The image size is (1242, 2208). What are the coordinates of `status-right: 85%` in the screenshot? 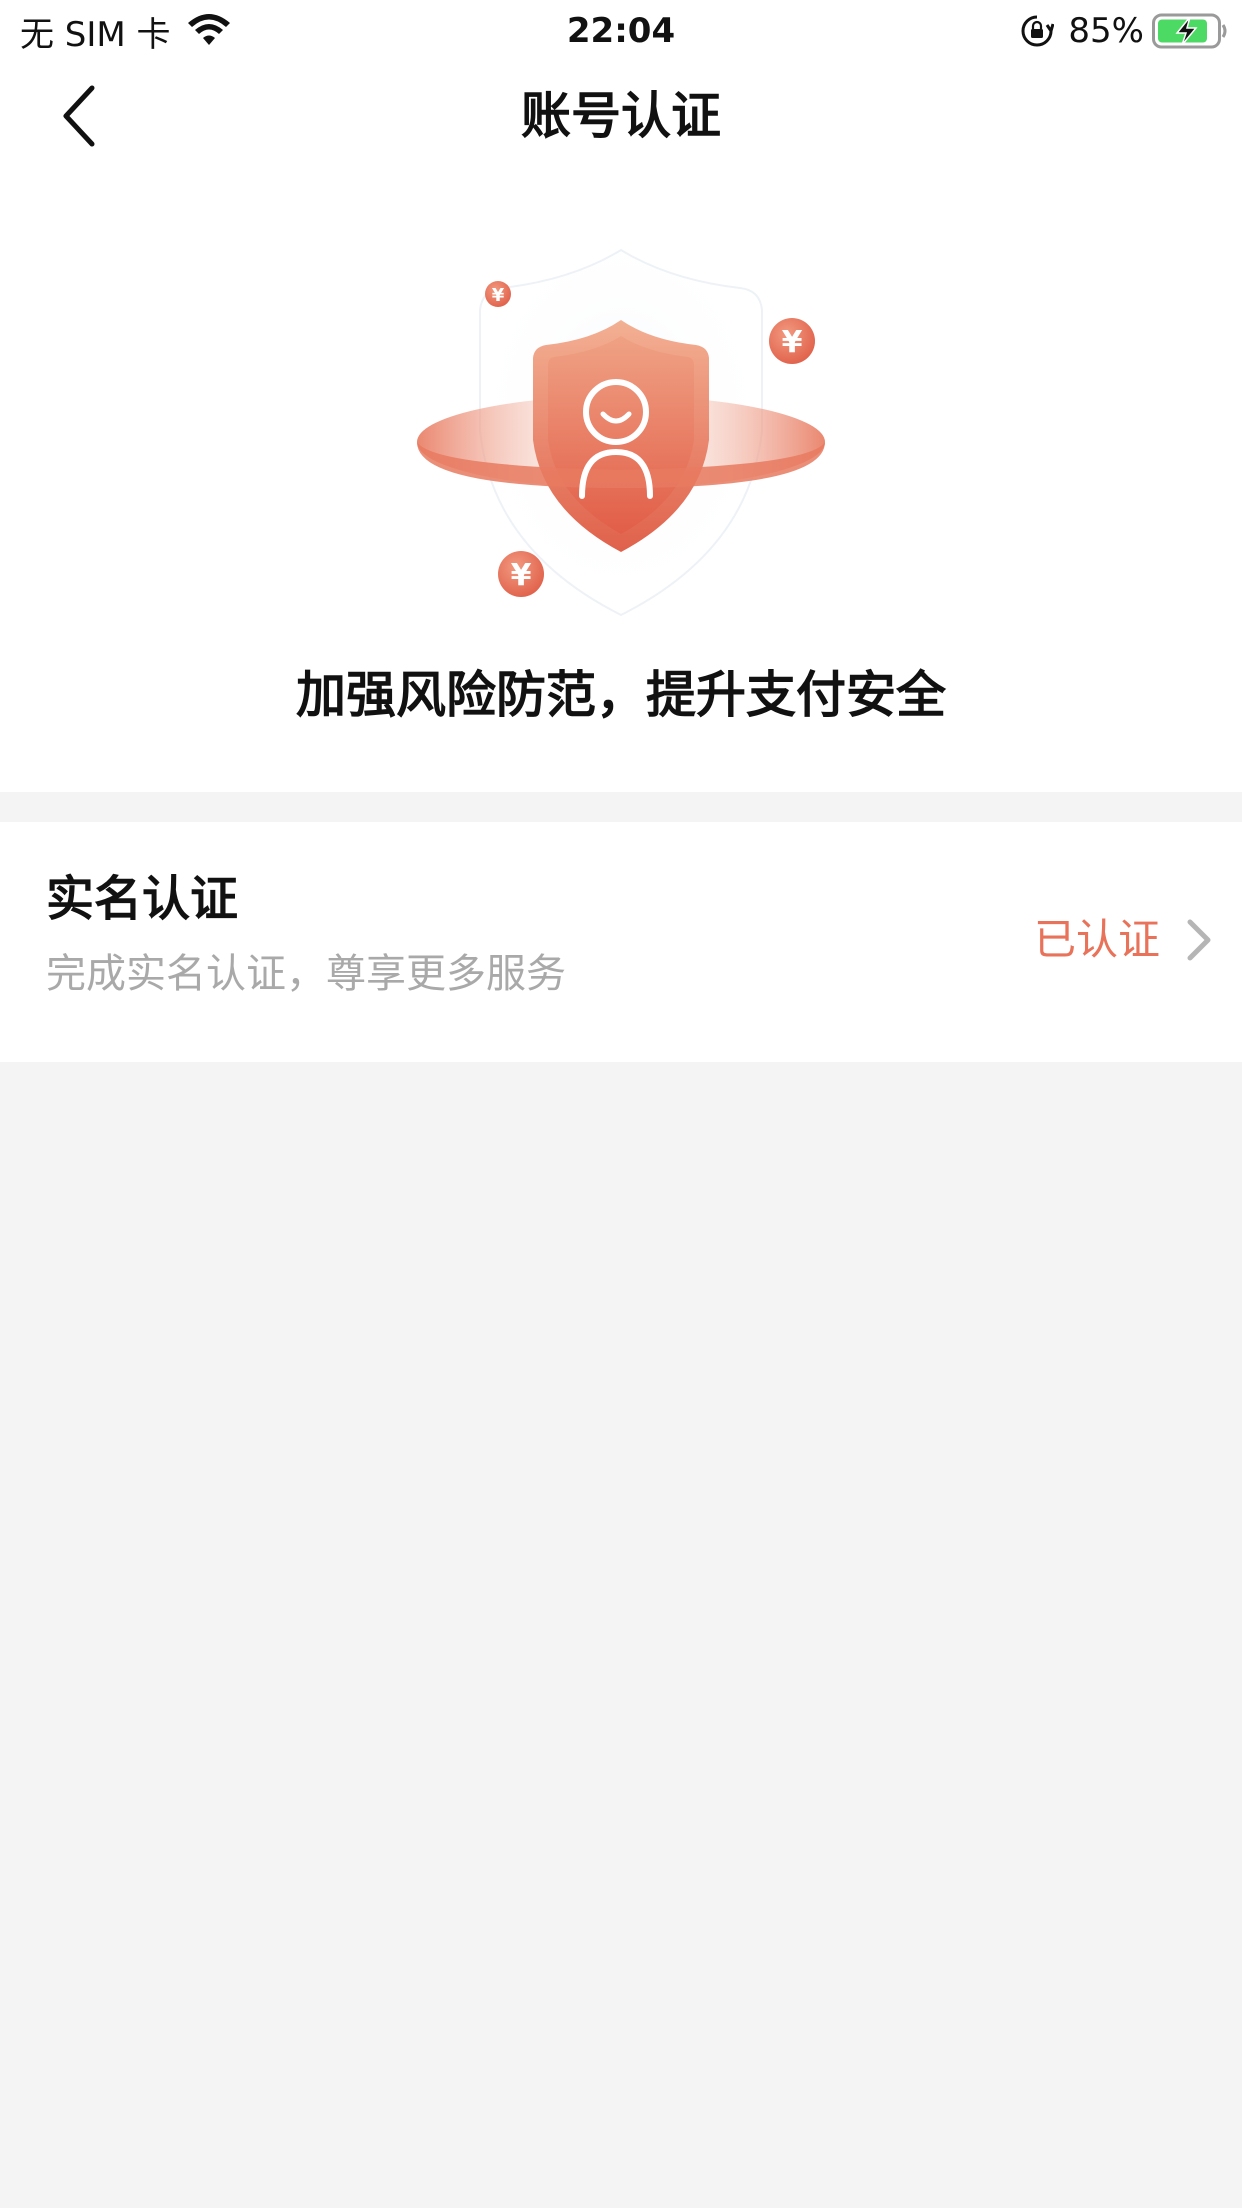 It's located at (1124, 31).